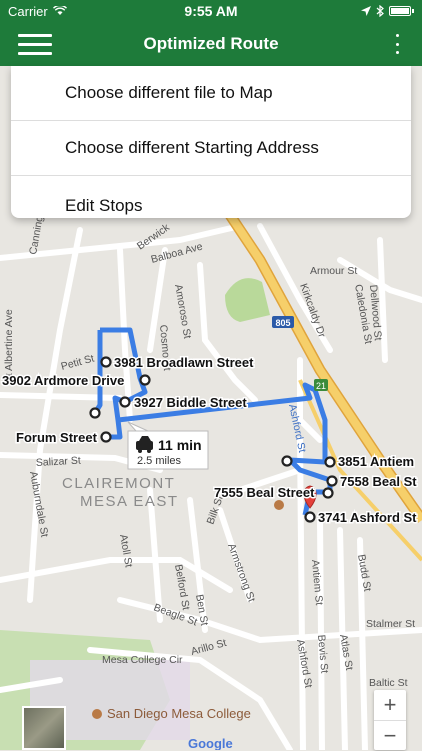 The height and width of the screenshot is (751, 422). Describe the element at coordinates (44, 728) in the screenshot. I see `satellite-toggle-button` at that location.